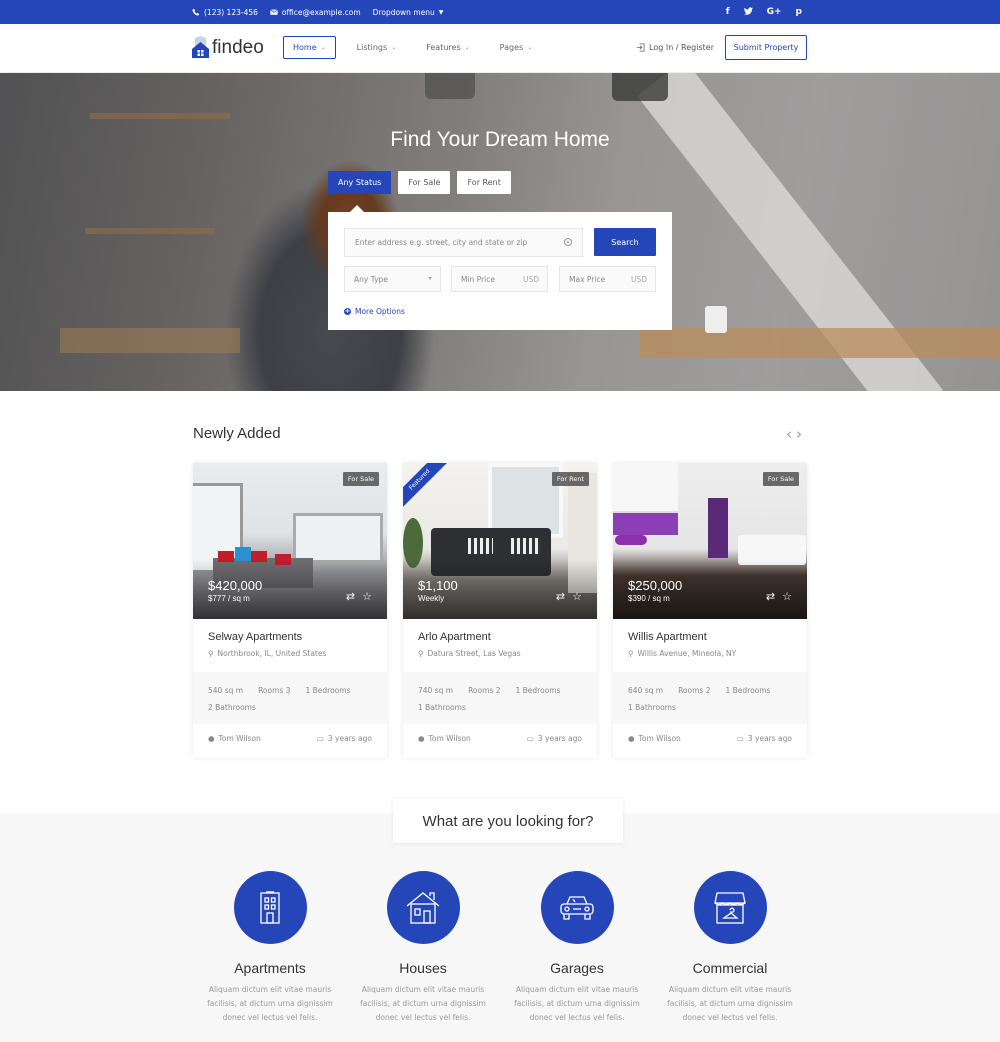 This screenshot has width=1000, height=1042. Describe the element at coordinates (225, 12) in the screenshot. I see `phone-contact: (123) 123-456` at that location.